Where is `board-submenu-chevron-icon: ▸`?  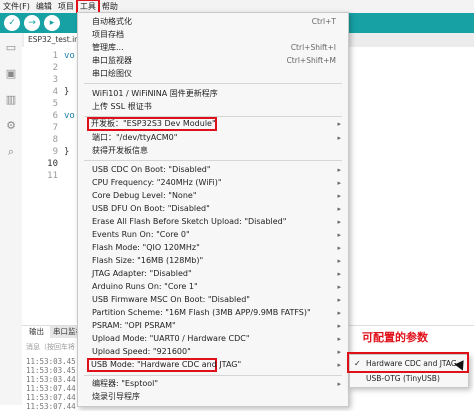 board-submenu-chevron-icon: ▸ is located at coordinates (339, 124).